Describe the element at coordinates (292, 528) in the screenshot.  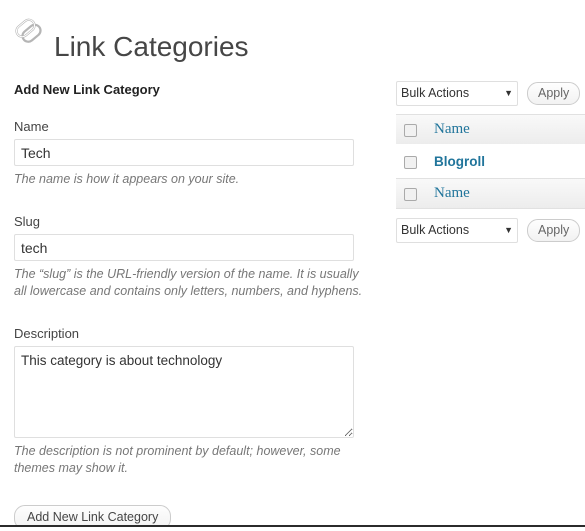
I see `page-bottom-edge` at that location.